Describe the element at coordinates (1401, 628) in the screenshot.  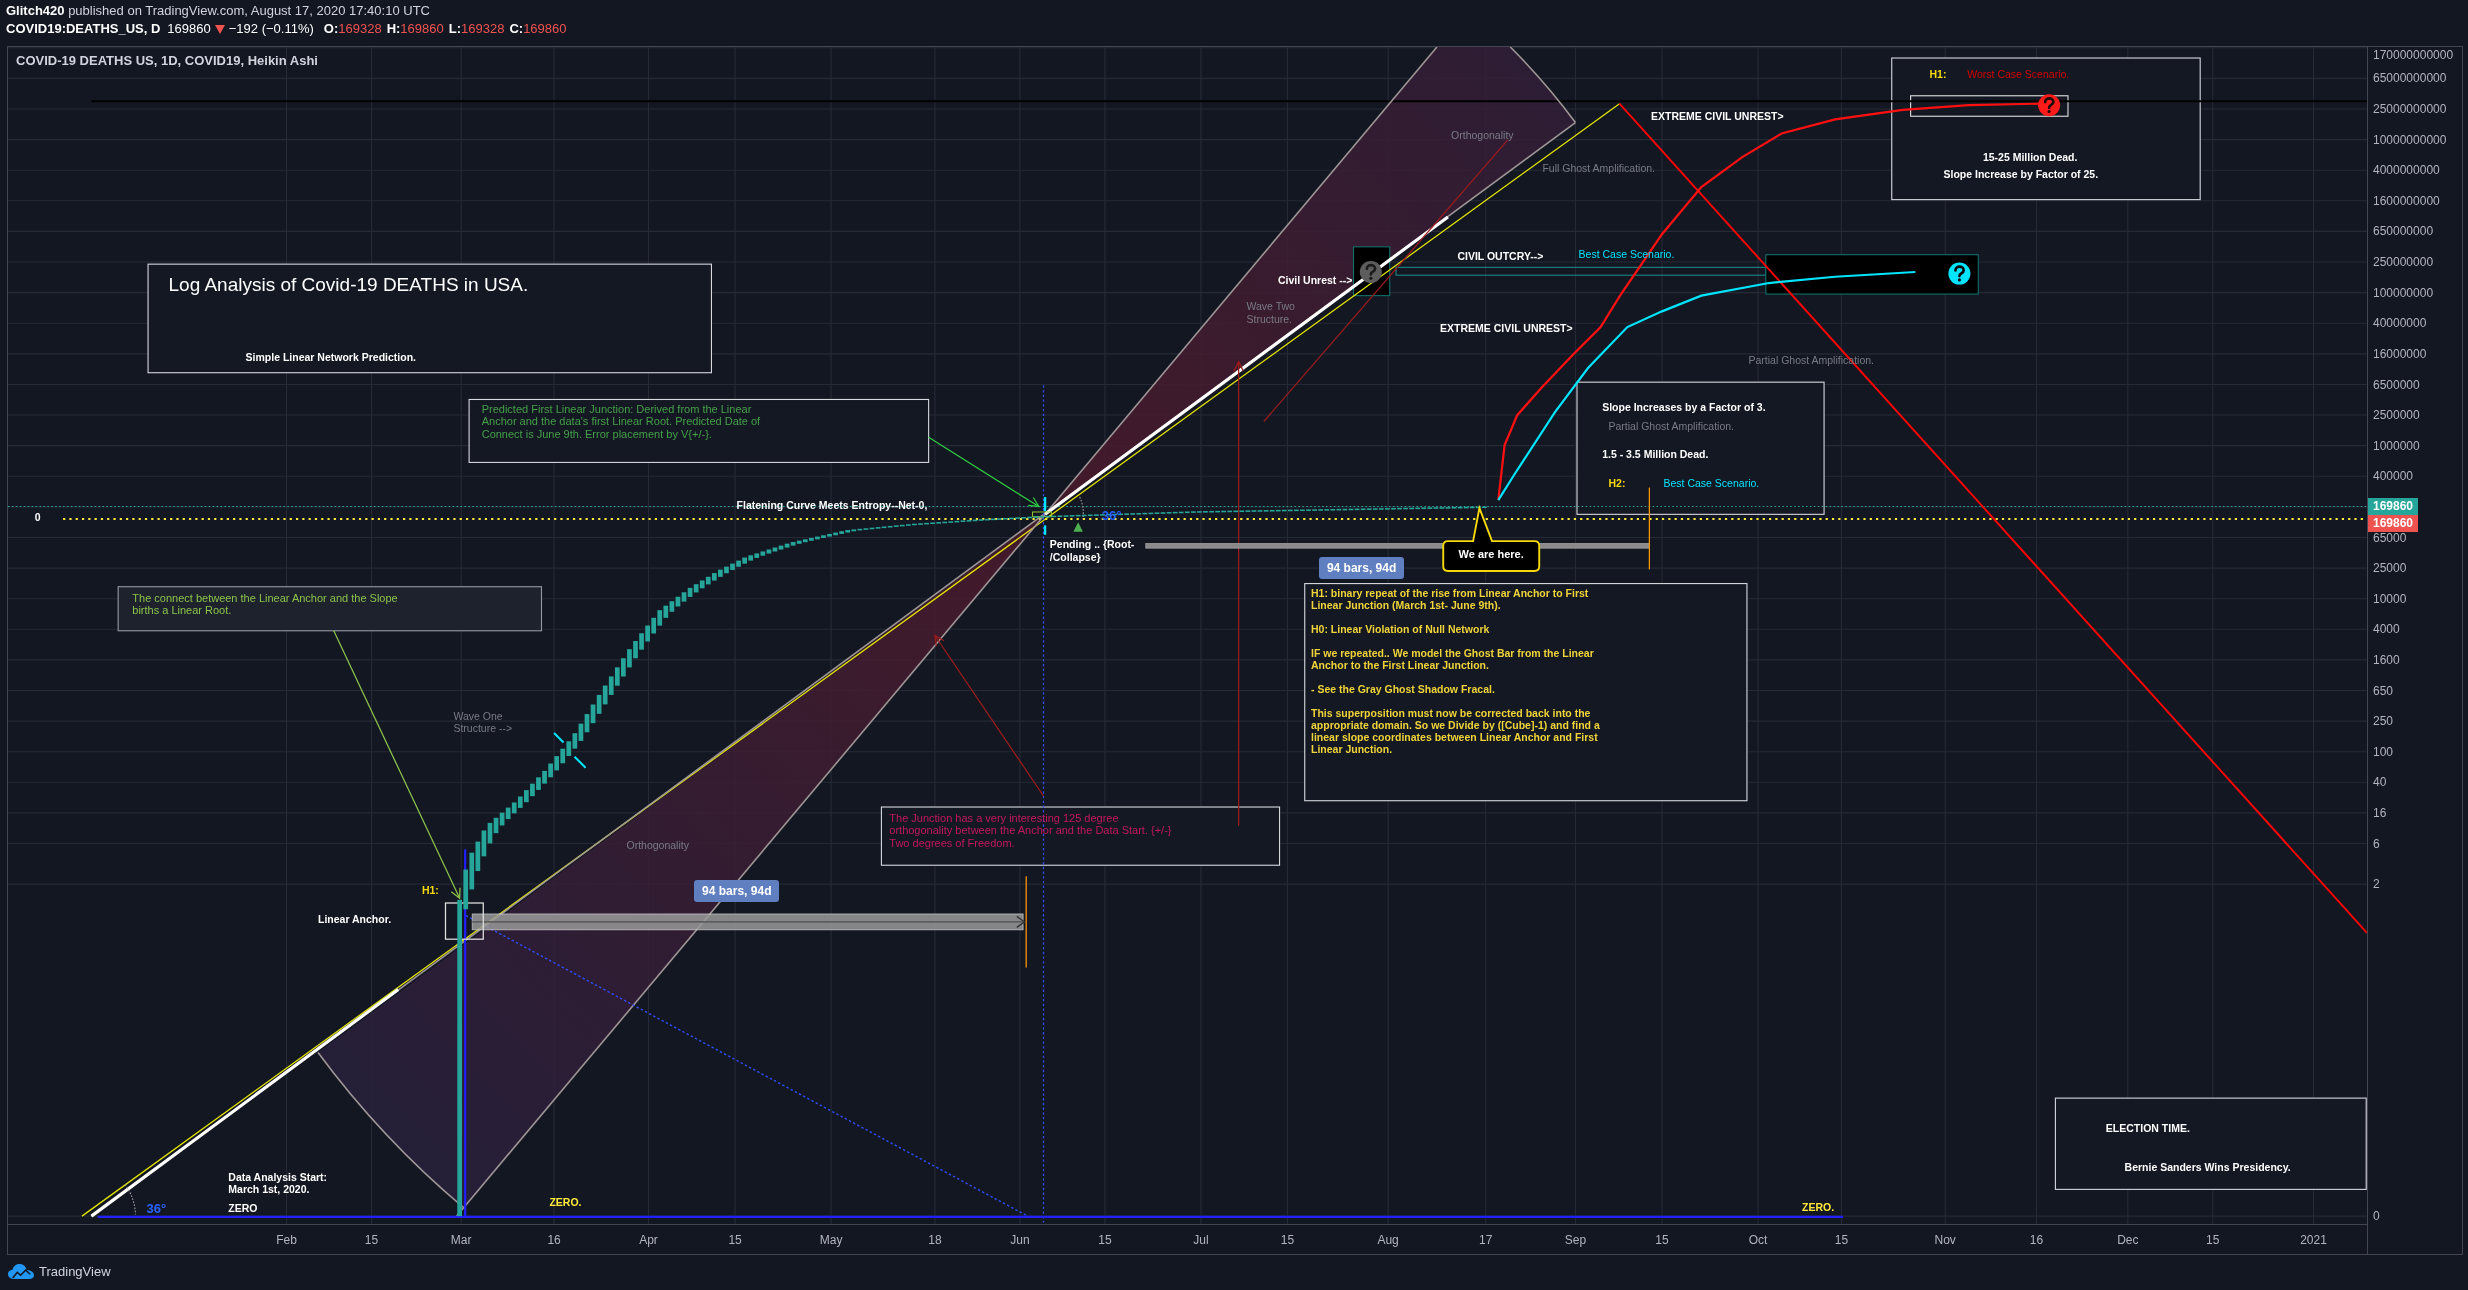
I see `hypothesis-text: H0: Linear Violation of Null Network` at that location.